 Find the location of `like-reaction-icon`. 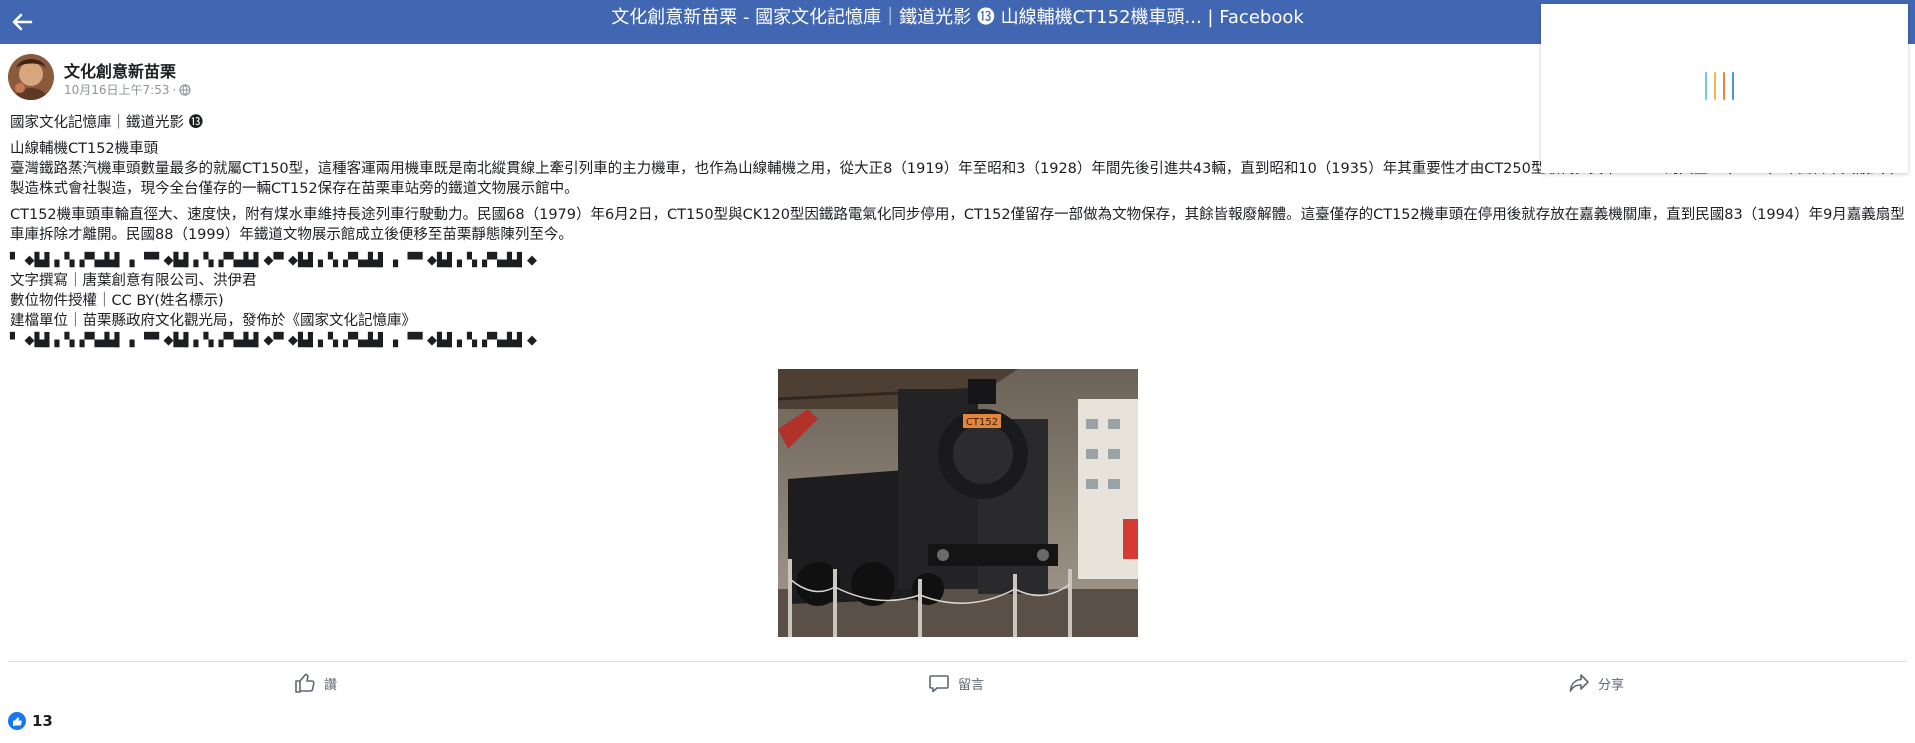

like-reaction-icon is located at coordinates (17, 721).